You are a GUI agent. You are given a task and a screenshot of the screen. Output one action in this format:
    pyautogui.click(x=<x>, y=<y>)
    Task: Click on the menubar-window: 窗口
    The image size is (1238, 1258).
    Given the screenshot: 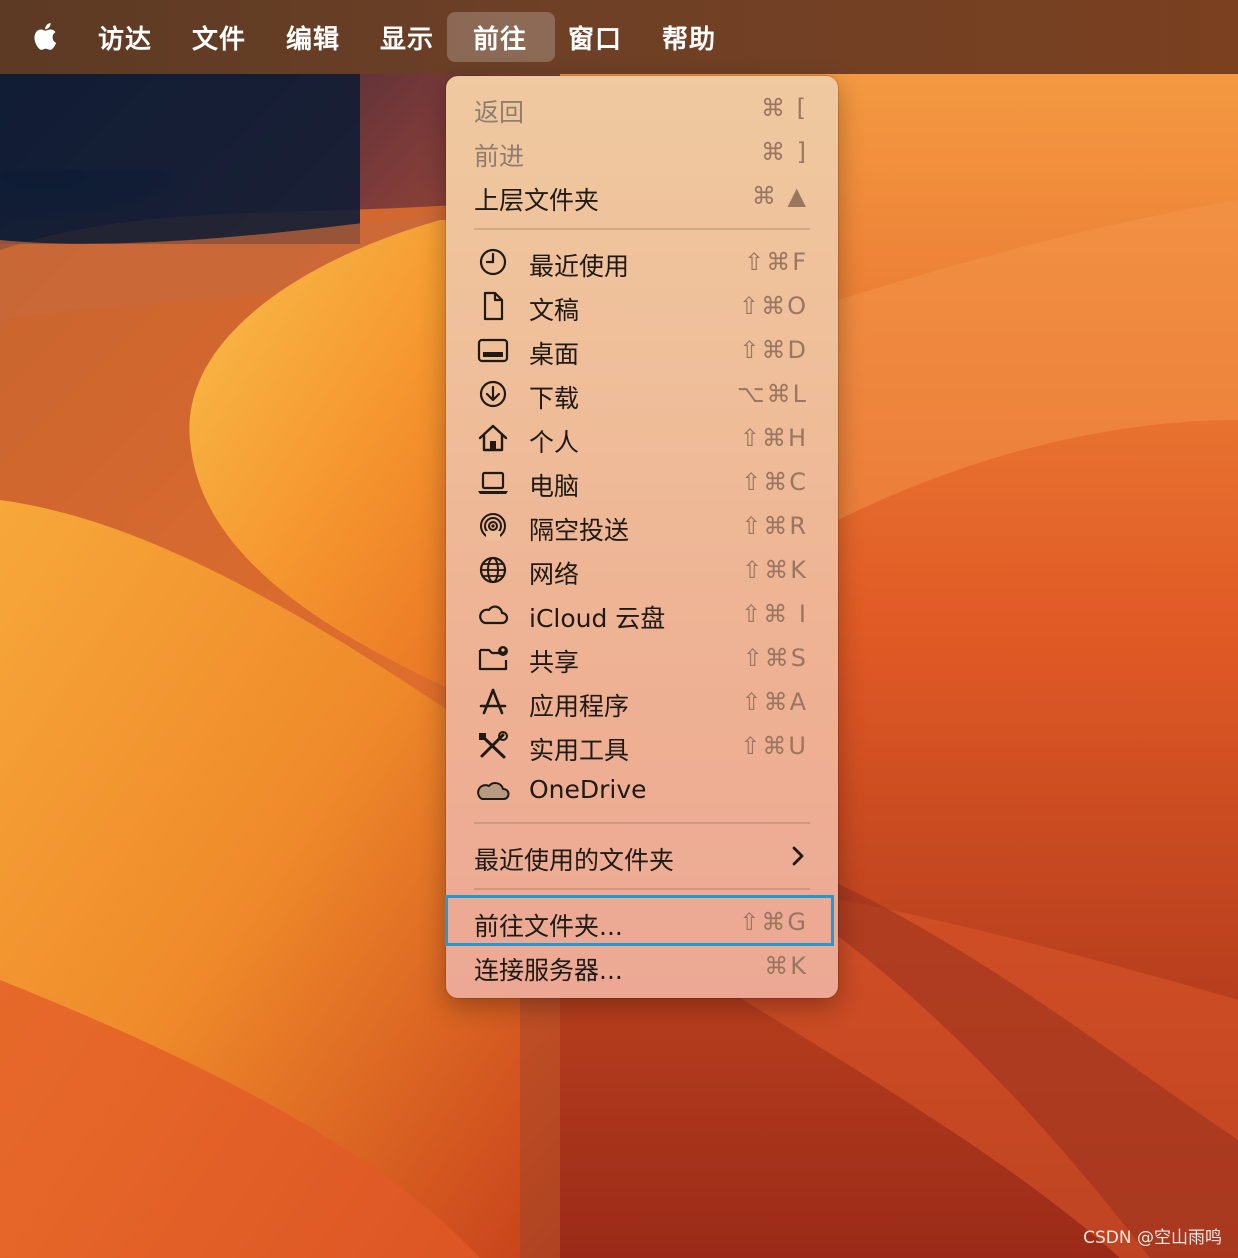 What is the action you would take?
    pyautogui.click(x=595, y=37)
    